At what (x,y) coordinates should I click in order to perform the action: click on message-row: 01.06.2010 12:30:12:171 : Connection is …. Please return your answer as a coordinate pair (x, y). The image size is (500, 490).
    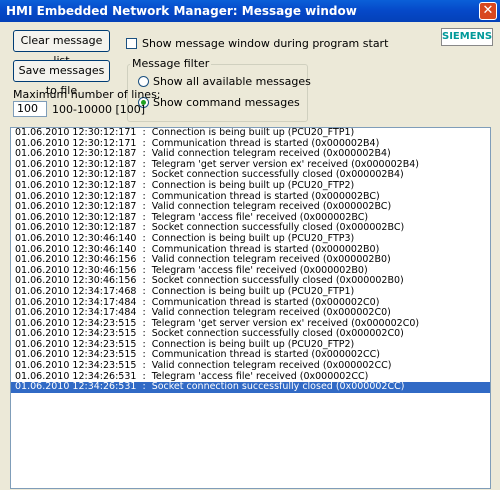
    Looking at the image, I should click on (250, 133).